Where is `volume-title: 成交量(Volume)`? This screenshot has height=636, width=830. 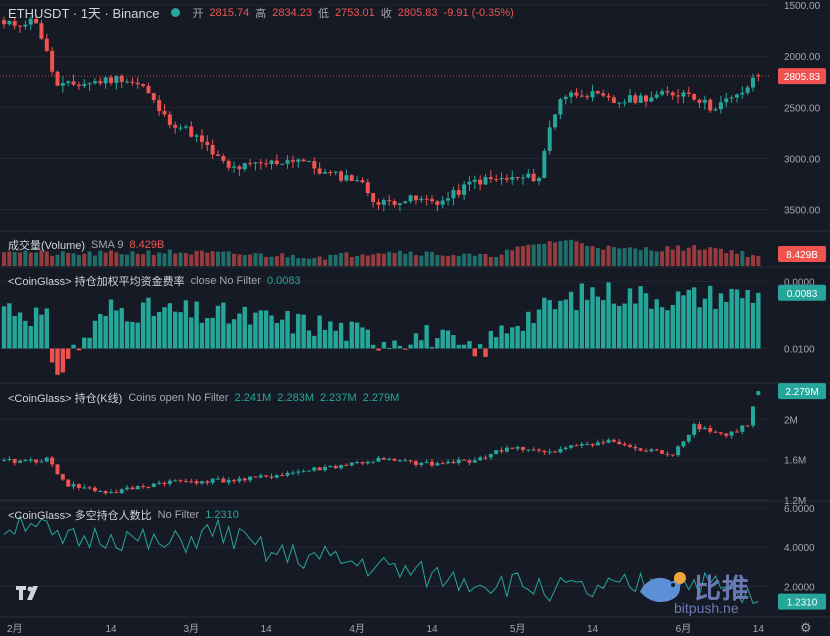
volume-title: 成交量(Volume) is located at coordinates (46, 245).